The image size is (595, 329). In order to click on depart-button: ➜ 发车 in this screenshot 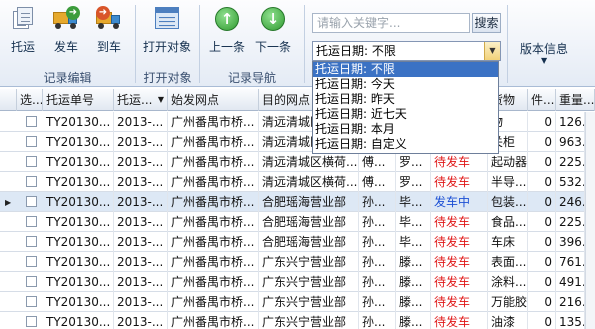, I will do `click(66, 30)`.